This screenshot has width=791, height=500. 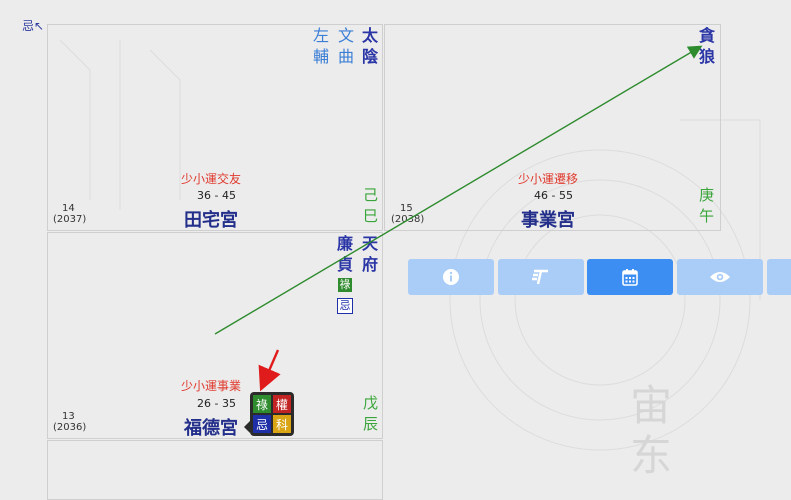 I want to click on text-style-icon, so click(x=540, y=277).